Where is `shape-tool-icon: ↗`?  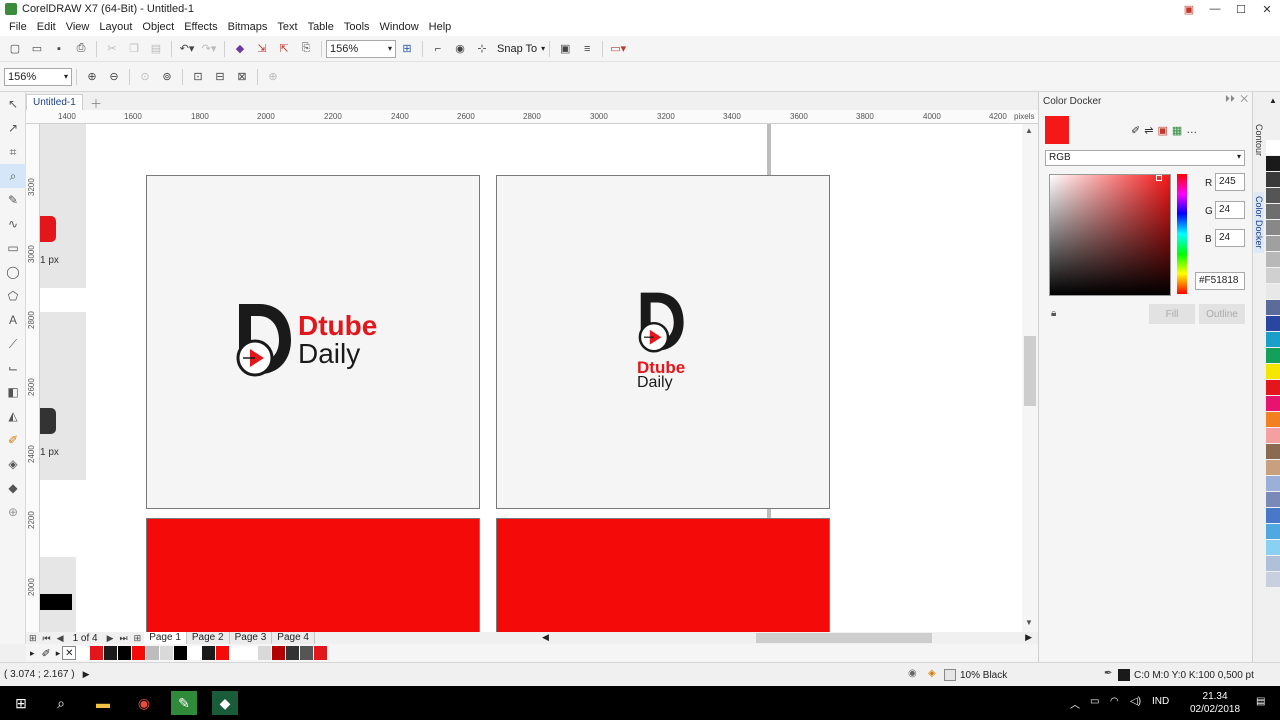 shape-tool-icon: ↗ is located at coordinates (13, 128).